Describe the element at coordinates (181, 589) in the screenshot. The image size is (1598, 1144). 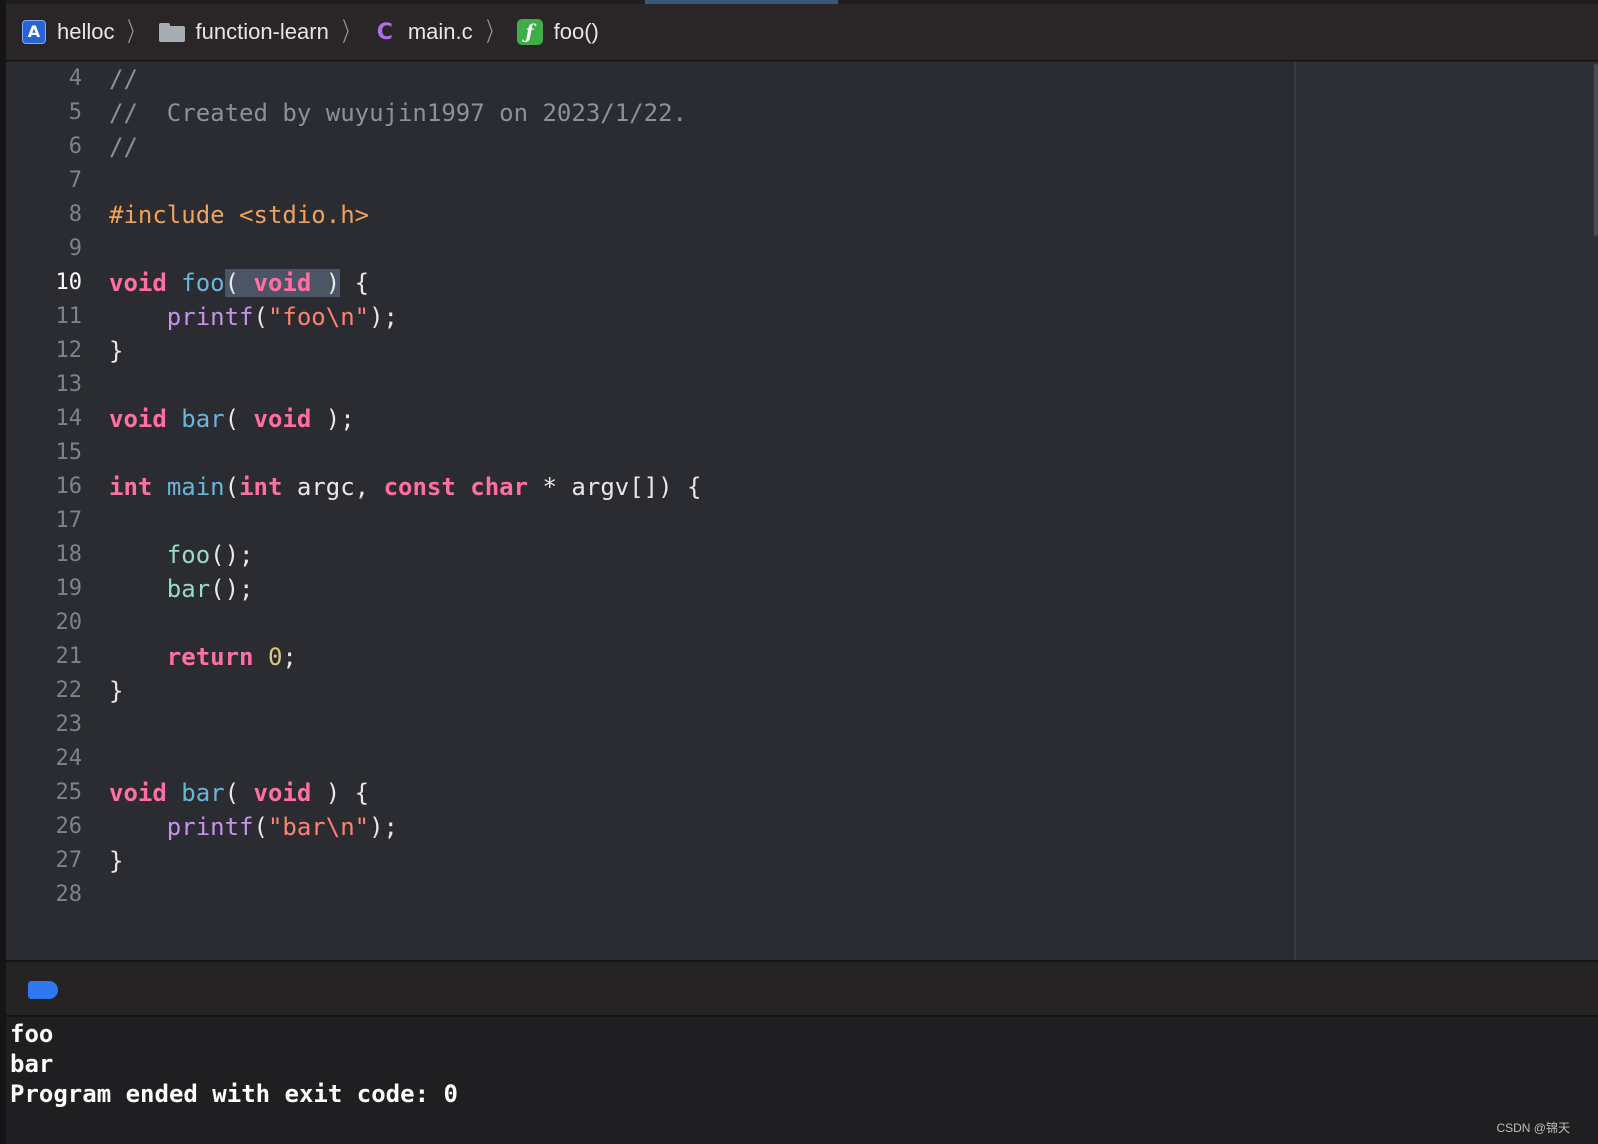
I see `line-code: bar();` at that location.